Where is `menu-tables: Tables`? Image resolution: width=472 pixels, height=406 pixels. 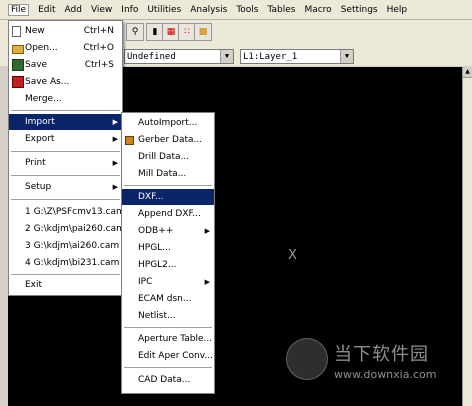 menu-tables: Tables is located at coordinates (281, 10).